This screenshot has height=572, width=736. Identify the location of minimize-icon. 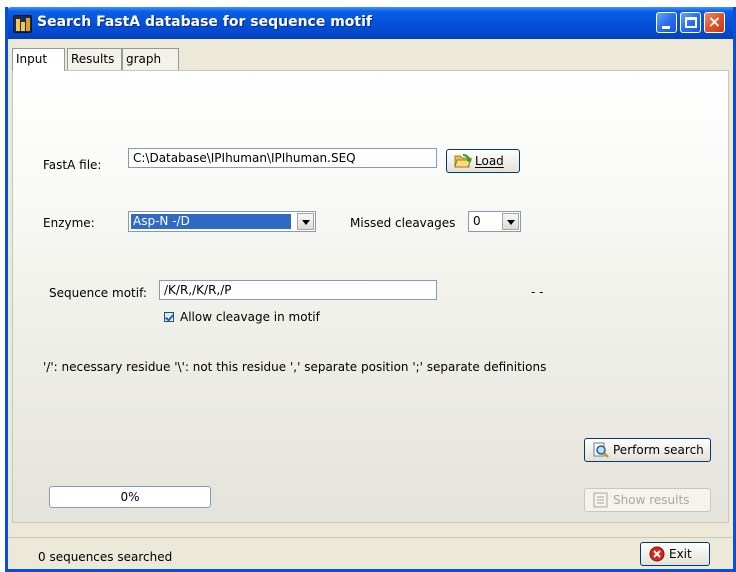
(666, 27).